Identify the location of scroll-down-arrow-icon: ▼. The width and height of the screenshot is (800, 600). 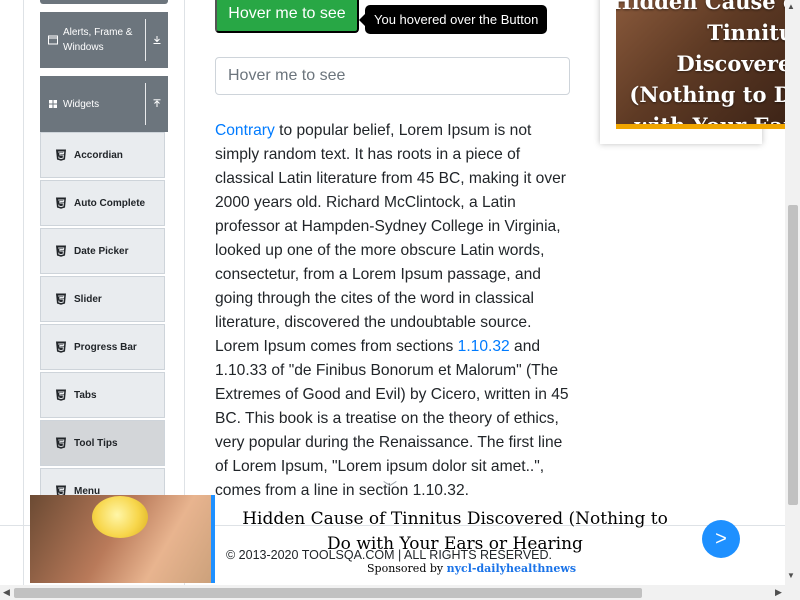
(791, 575).